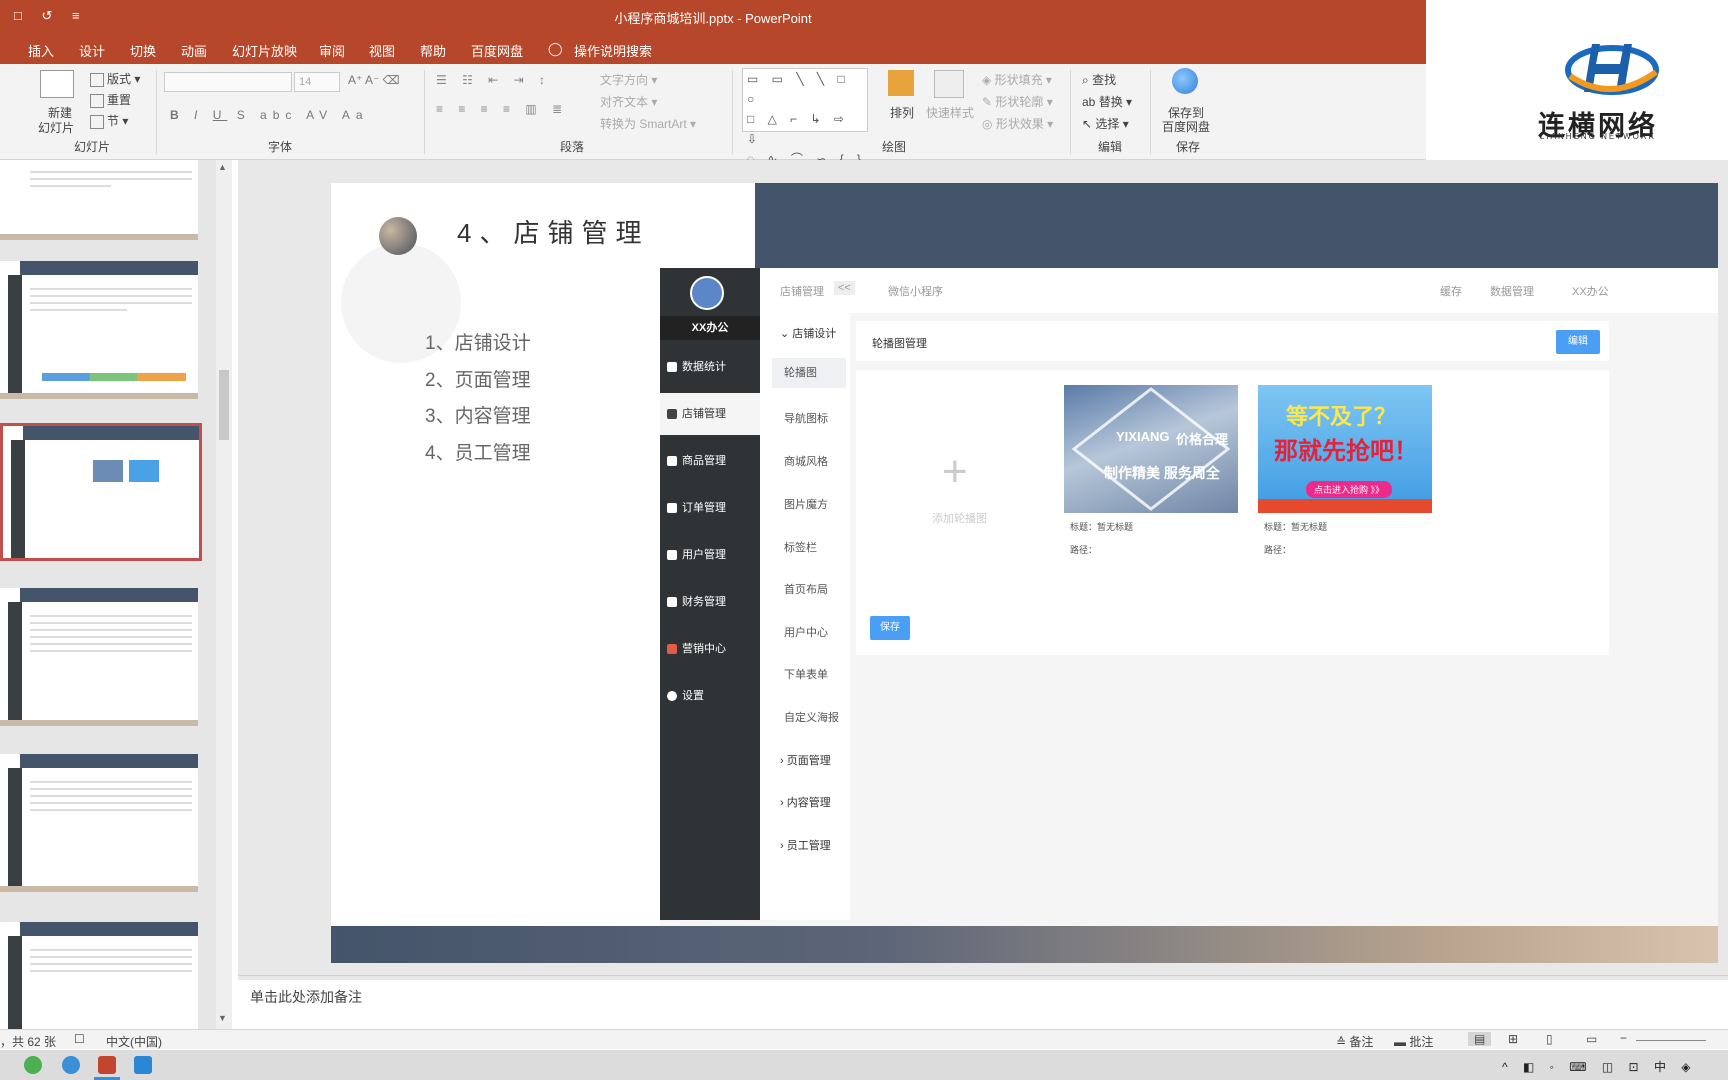 This screenshot has height=1080, width=1728. What do you see at coordinates (56, 127) in the screenshot?
I see `new-slide-label-2: 幻灯片` at bounding box center [56, 127].